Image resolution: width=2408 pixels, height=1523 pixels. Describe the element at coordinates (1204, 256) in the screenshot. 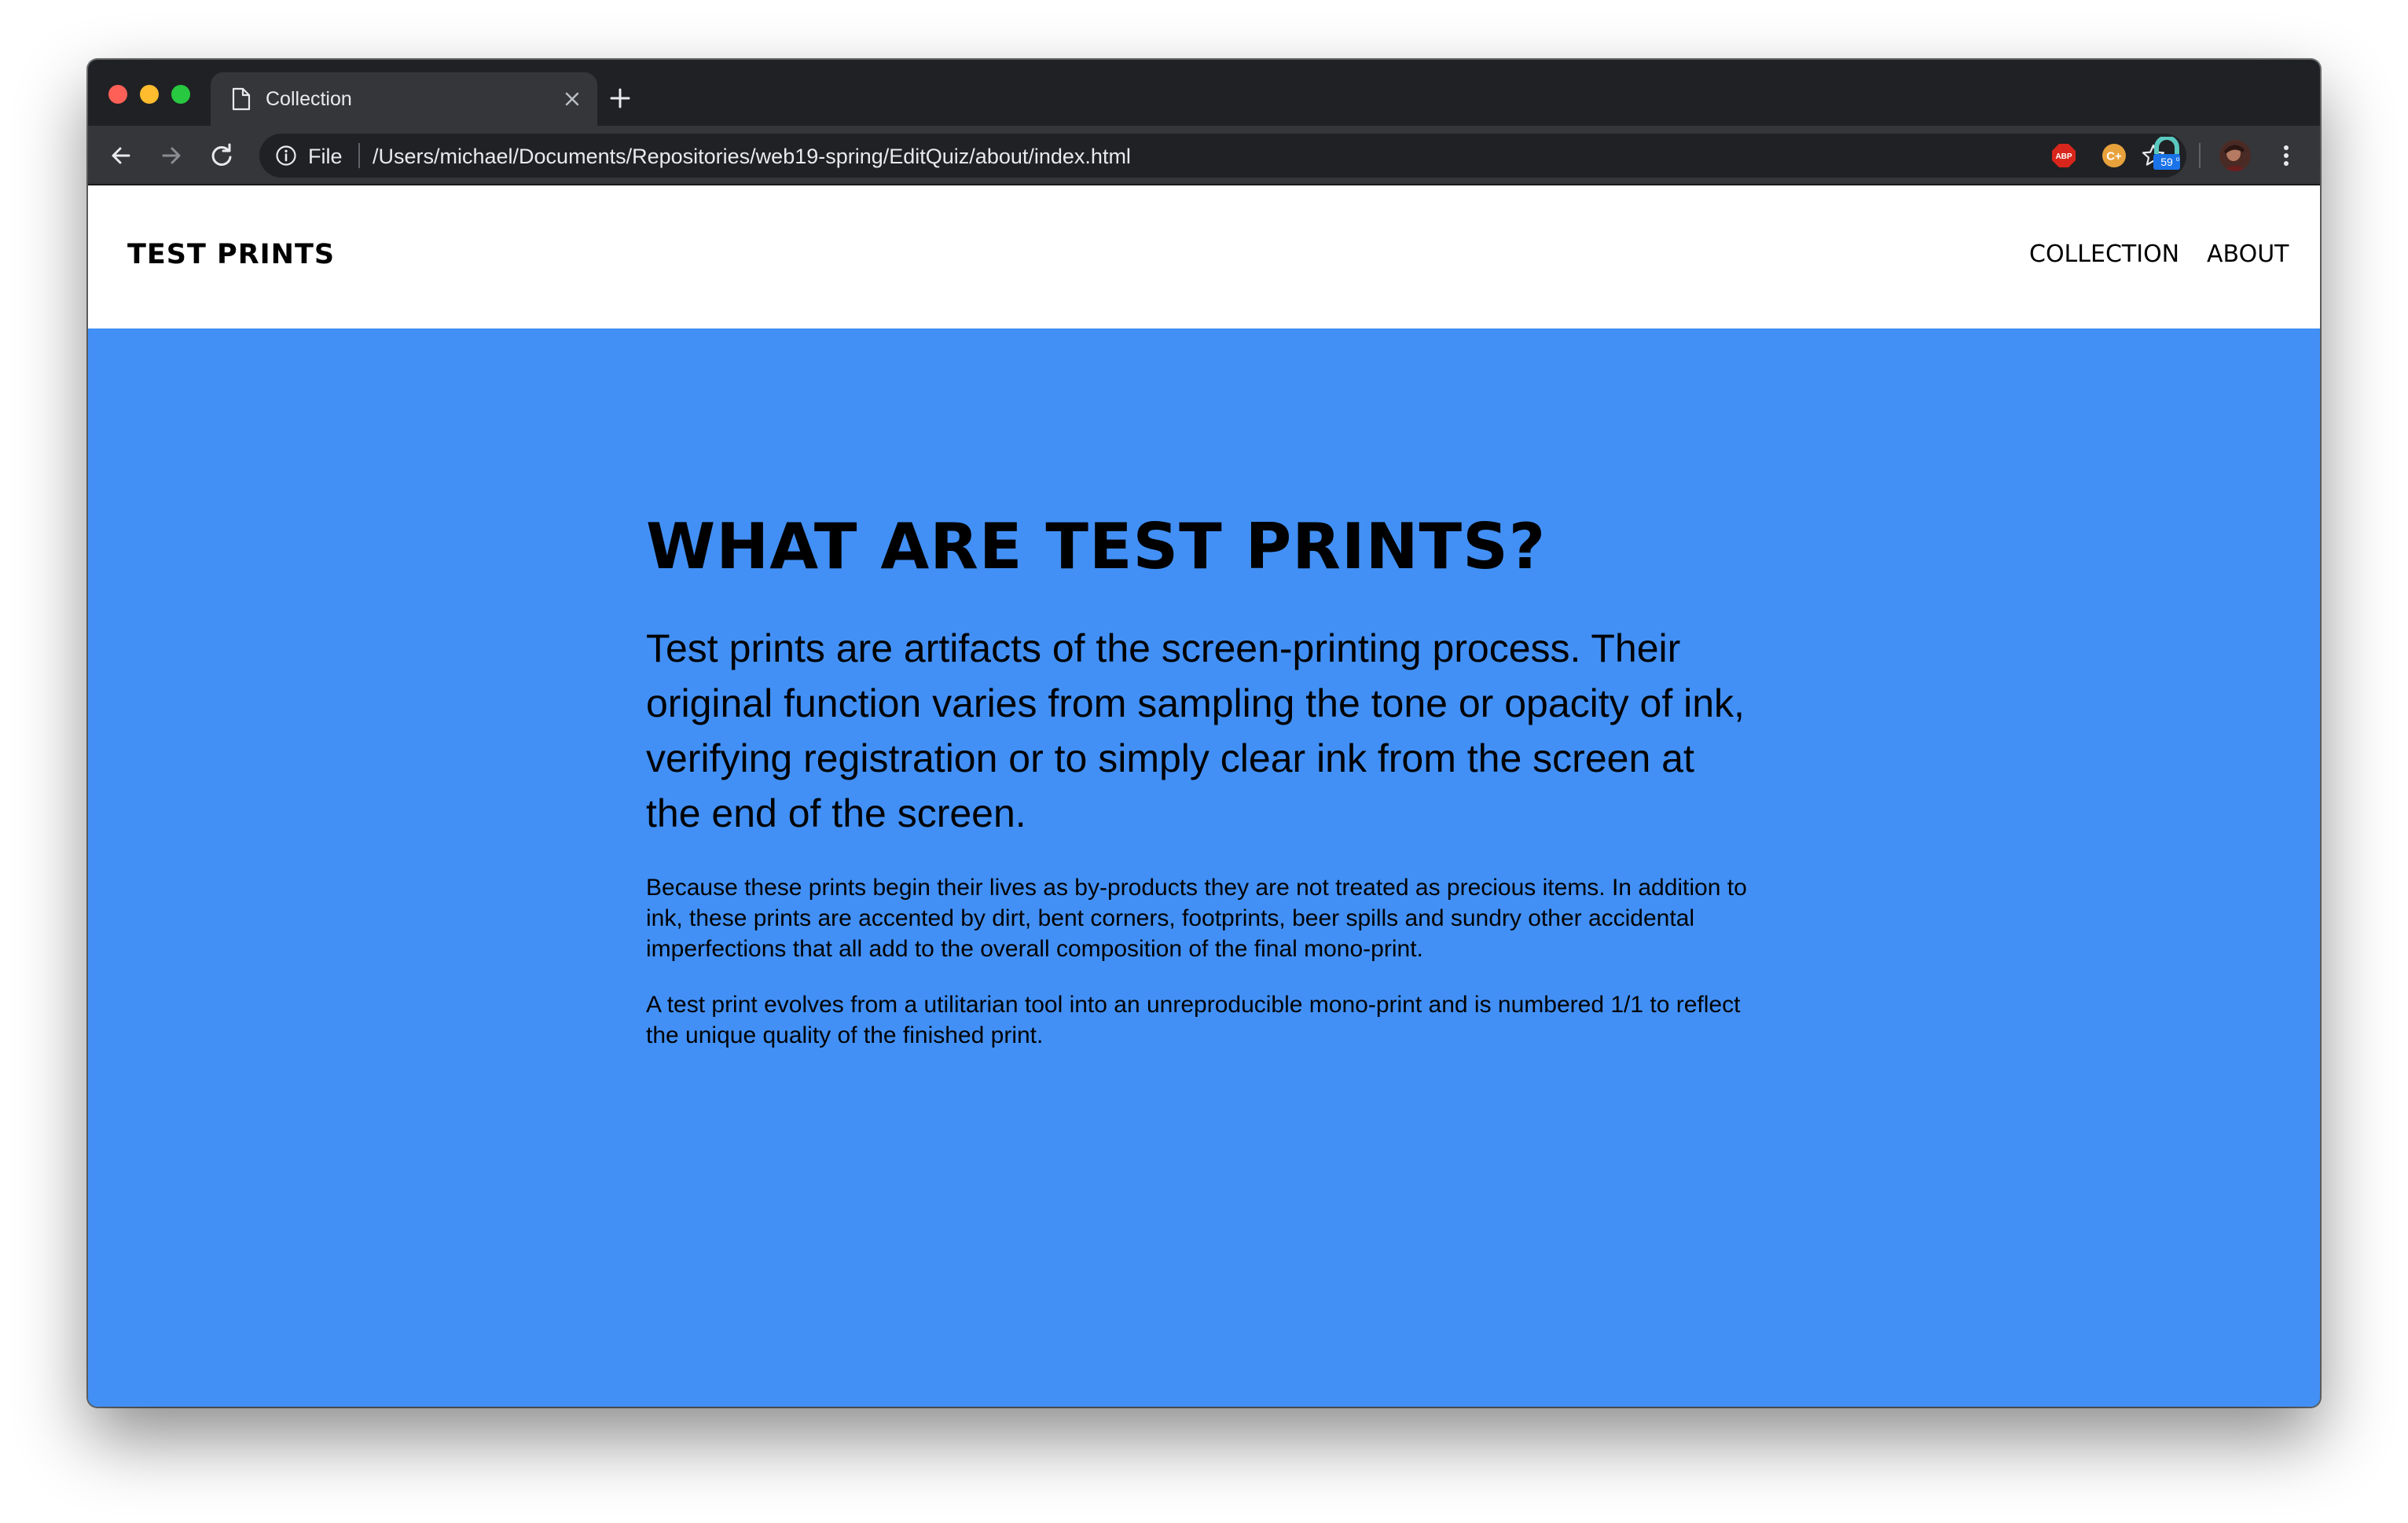

I see `site-header: TEST PRINTS COLLECTION ABOUT` at that location.